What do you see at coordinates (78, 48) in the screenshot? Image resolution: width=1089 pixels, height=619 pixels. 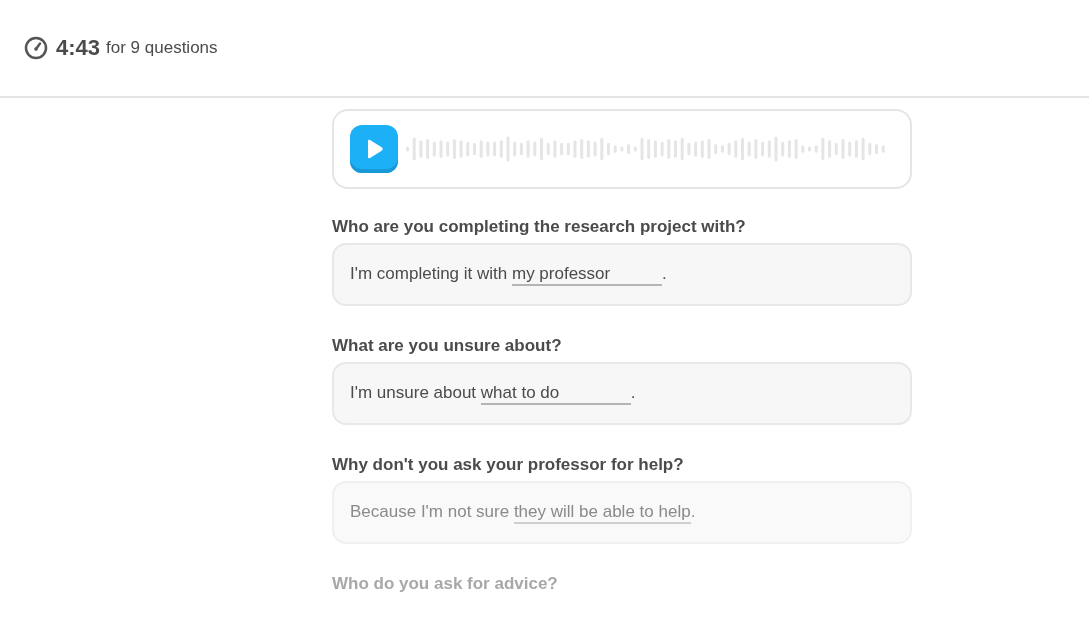 I see `timer-value: 4:43` at bounding box center [78, 48].